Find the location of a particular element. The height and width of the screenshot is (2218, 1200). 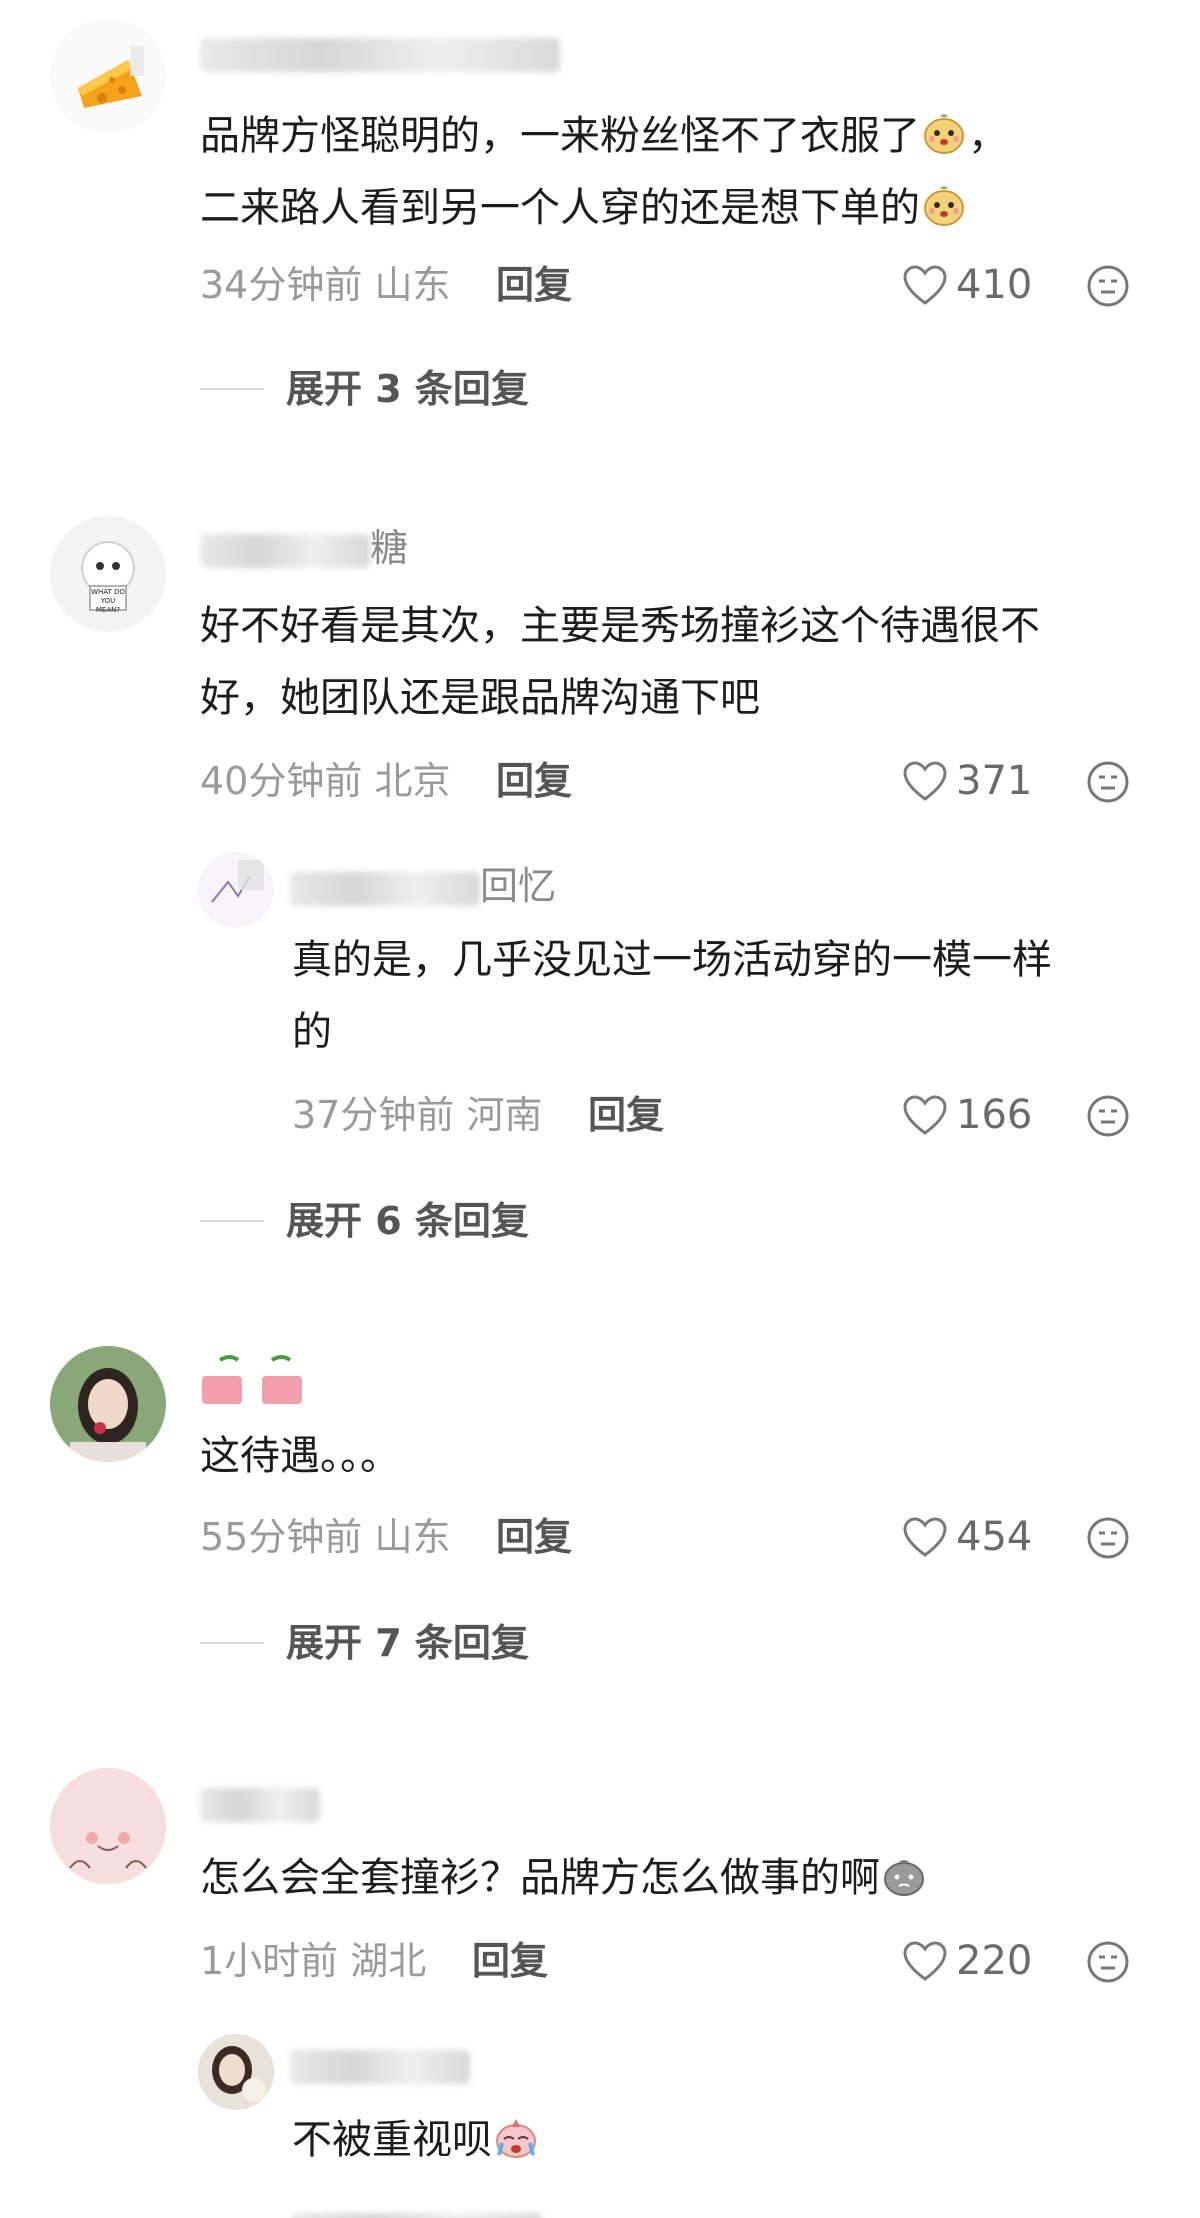

like-button: 410 is located at coordinates (967, 285).